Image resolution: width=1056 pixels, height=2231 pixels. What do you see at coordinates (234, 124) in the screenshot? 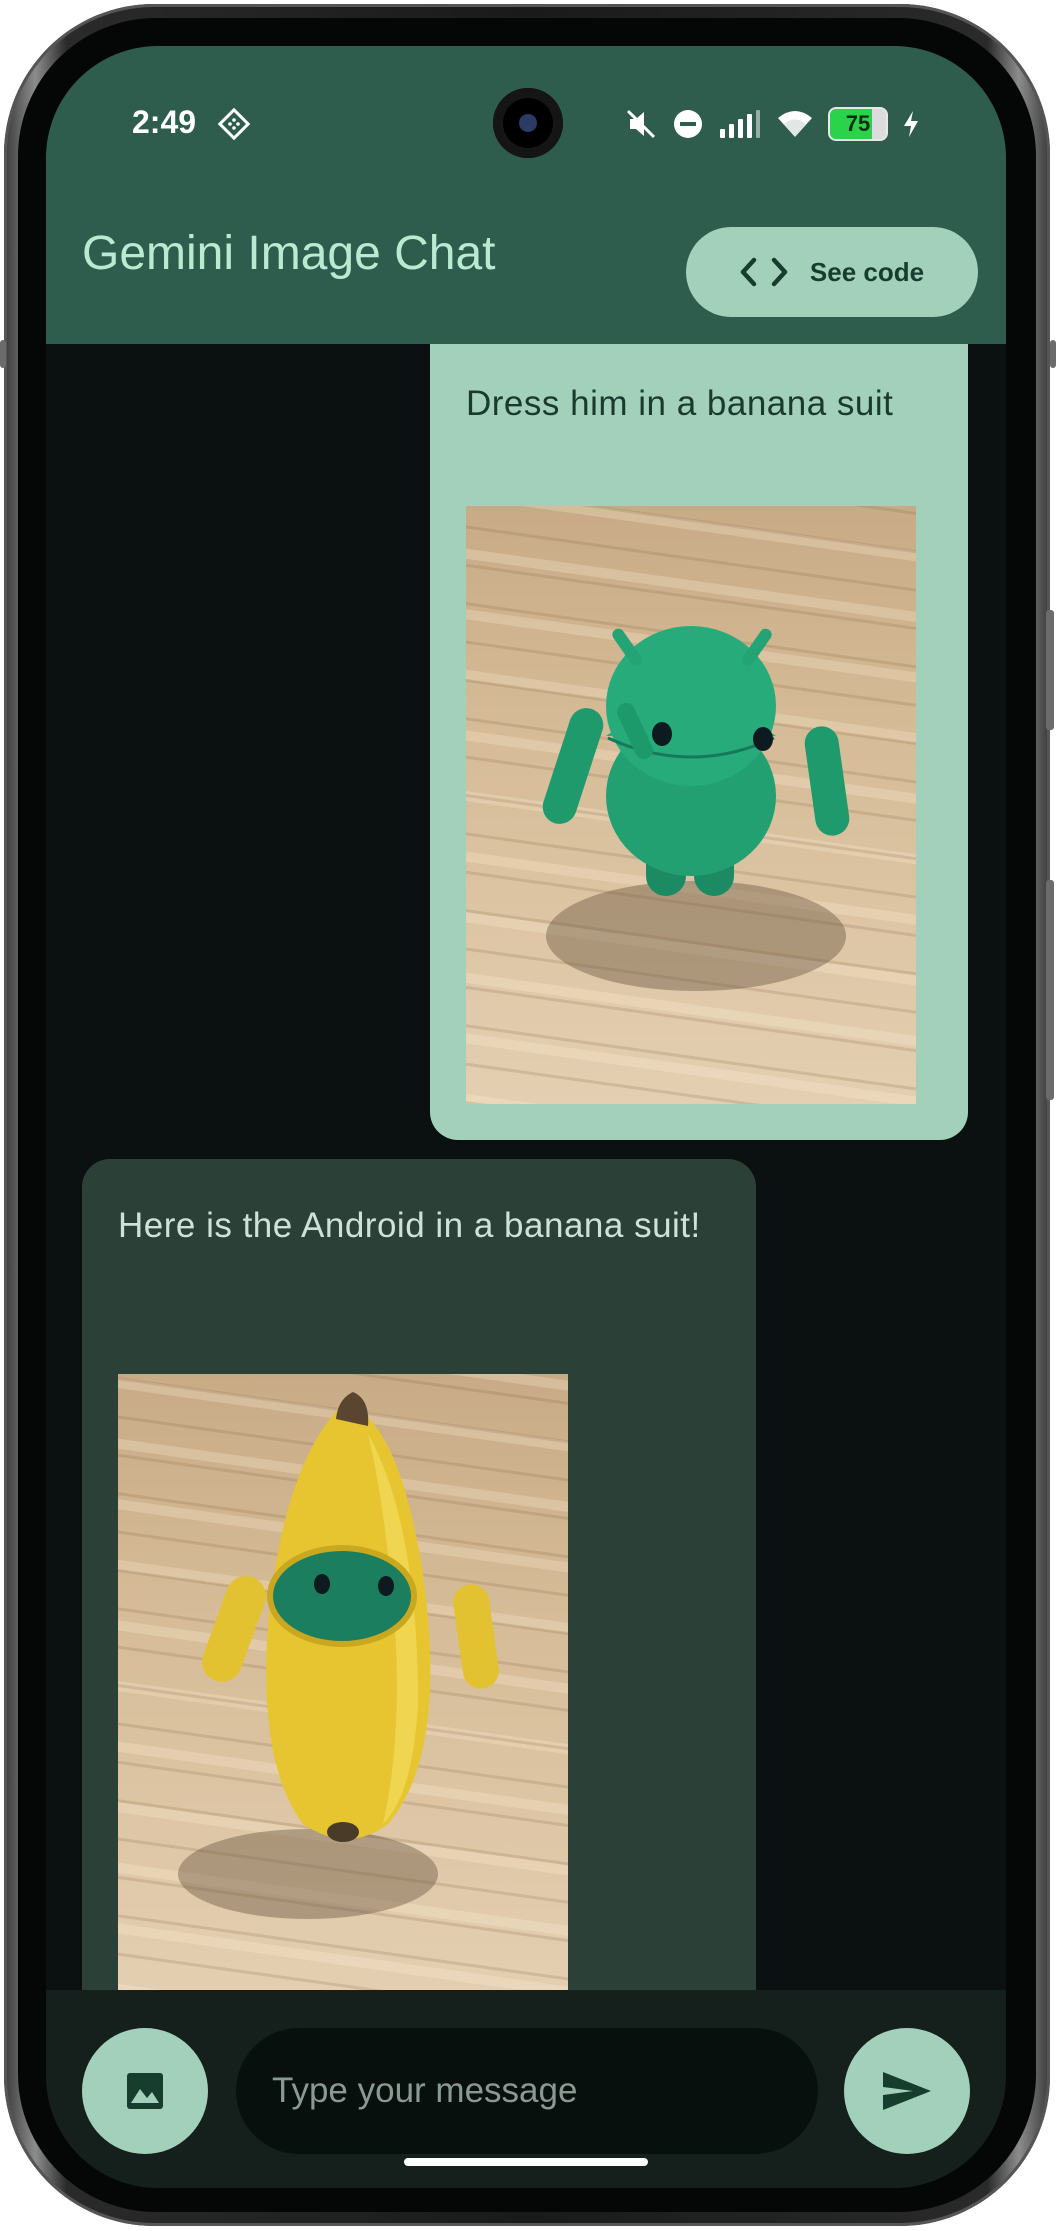
I see `diamond-grid-icon` at bounding box center [234, 124].